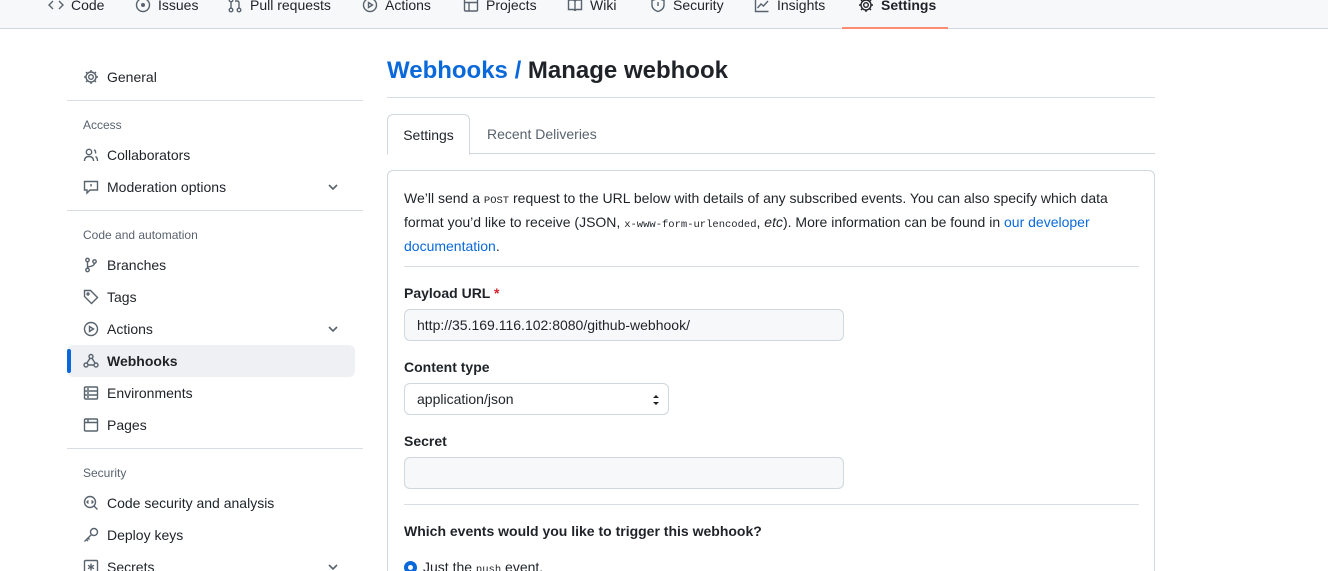  Describe the element at coordinates (91, 425) in the screenshot. I see `browser-icon` at that location.